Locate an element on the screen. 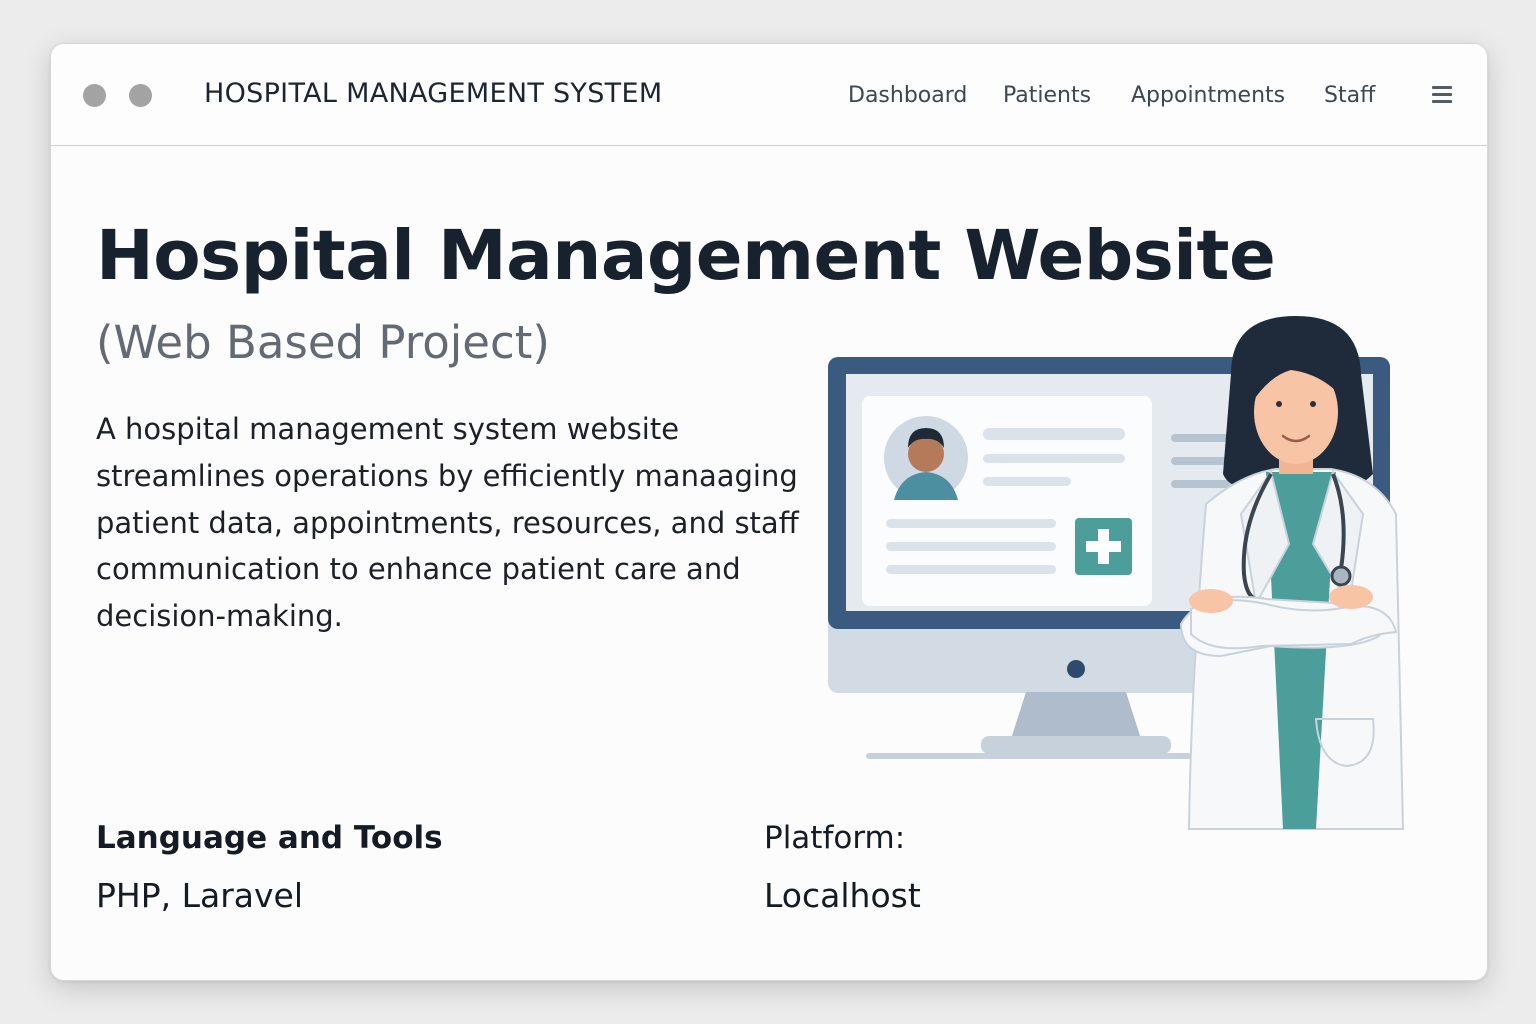  patient-record-card is located at coordinates (1007, 501).